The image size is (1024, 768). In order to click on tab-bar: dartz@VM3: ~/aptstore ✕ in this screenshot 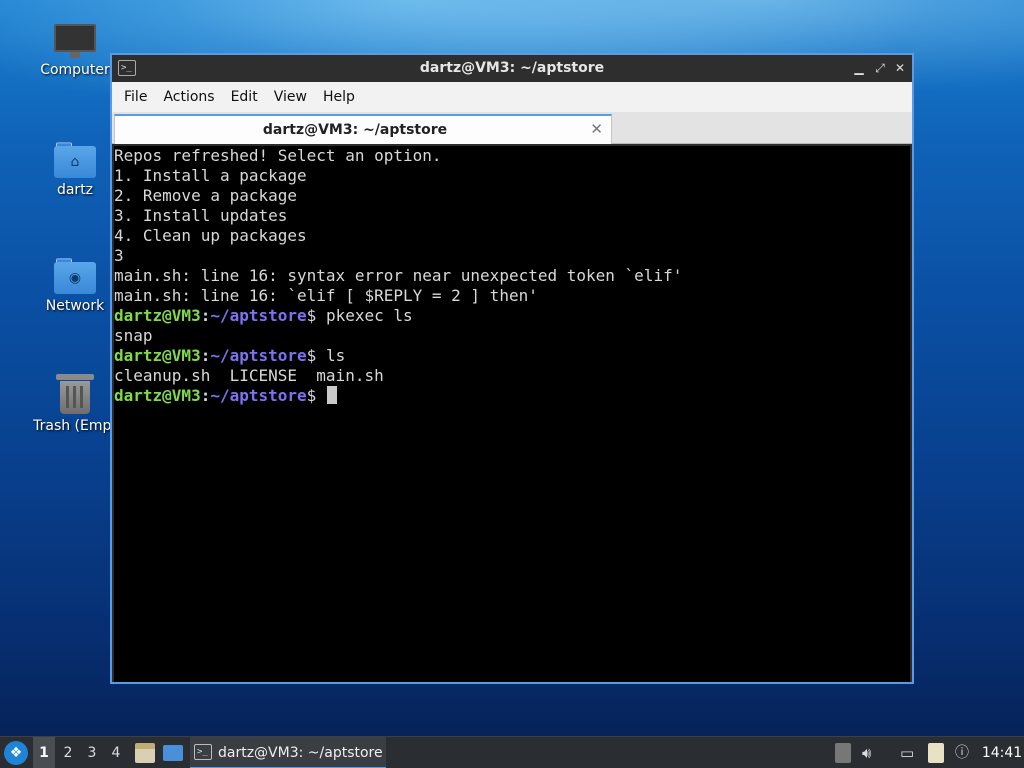, I will do `click(512, 128)`.